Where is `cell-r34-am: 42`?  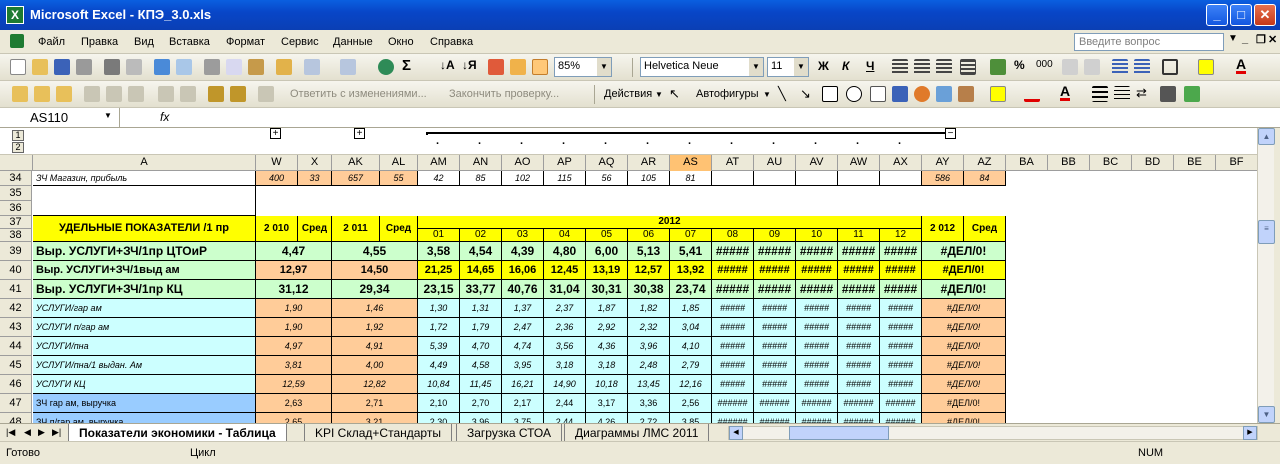
cell-r34-am: 42 is located at coordinates (439, 178).